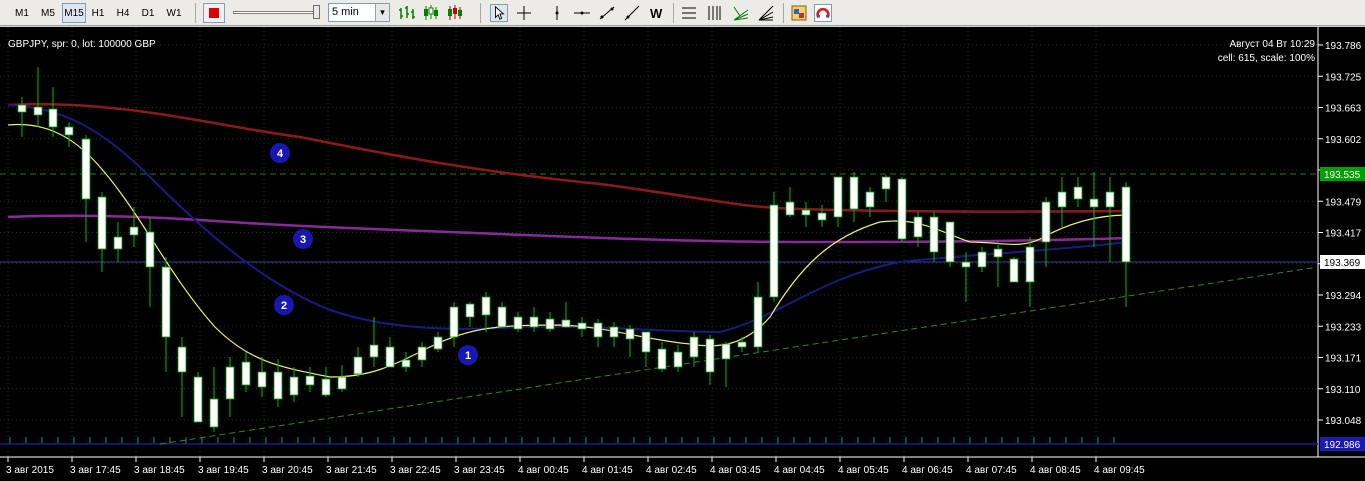 This screenshot has height=481, width=1365. Describe the element at coordinates (1266, 58) in the screenshot. I see `cell-info: cell: 615, scale: 100%` at that location.